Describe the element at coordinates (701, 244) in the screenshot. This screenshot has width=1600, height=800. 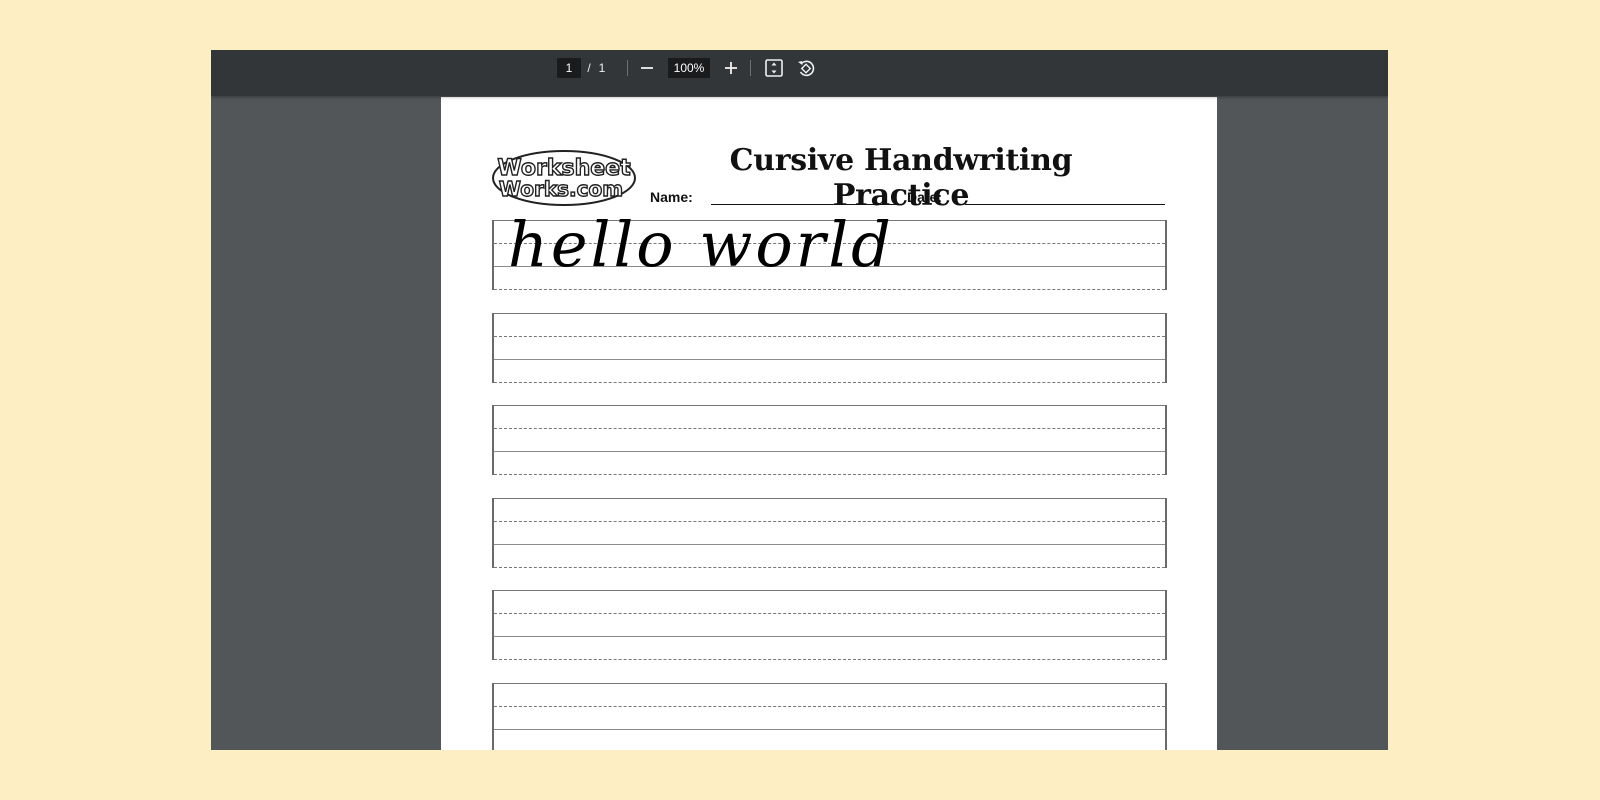
I see `cursive-text: hello world` at that location.